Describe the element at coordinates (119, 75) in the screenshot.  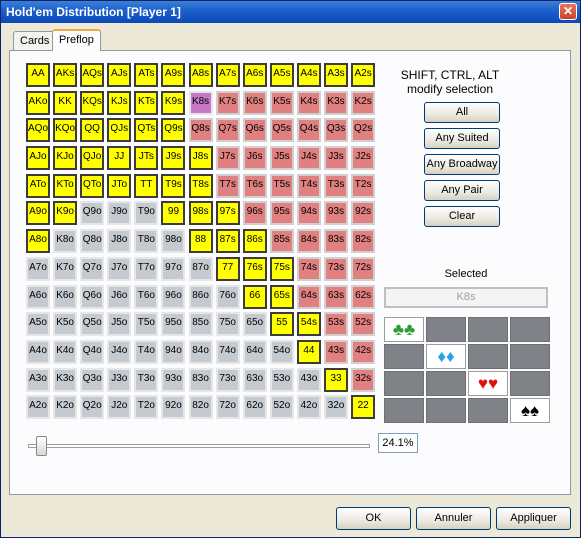
I see `hand-cell: AJs` at that location.